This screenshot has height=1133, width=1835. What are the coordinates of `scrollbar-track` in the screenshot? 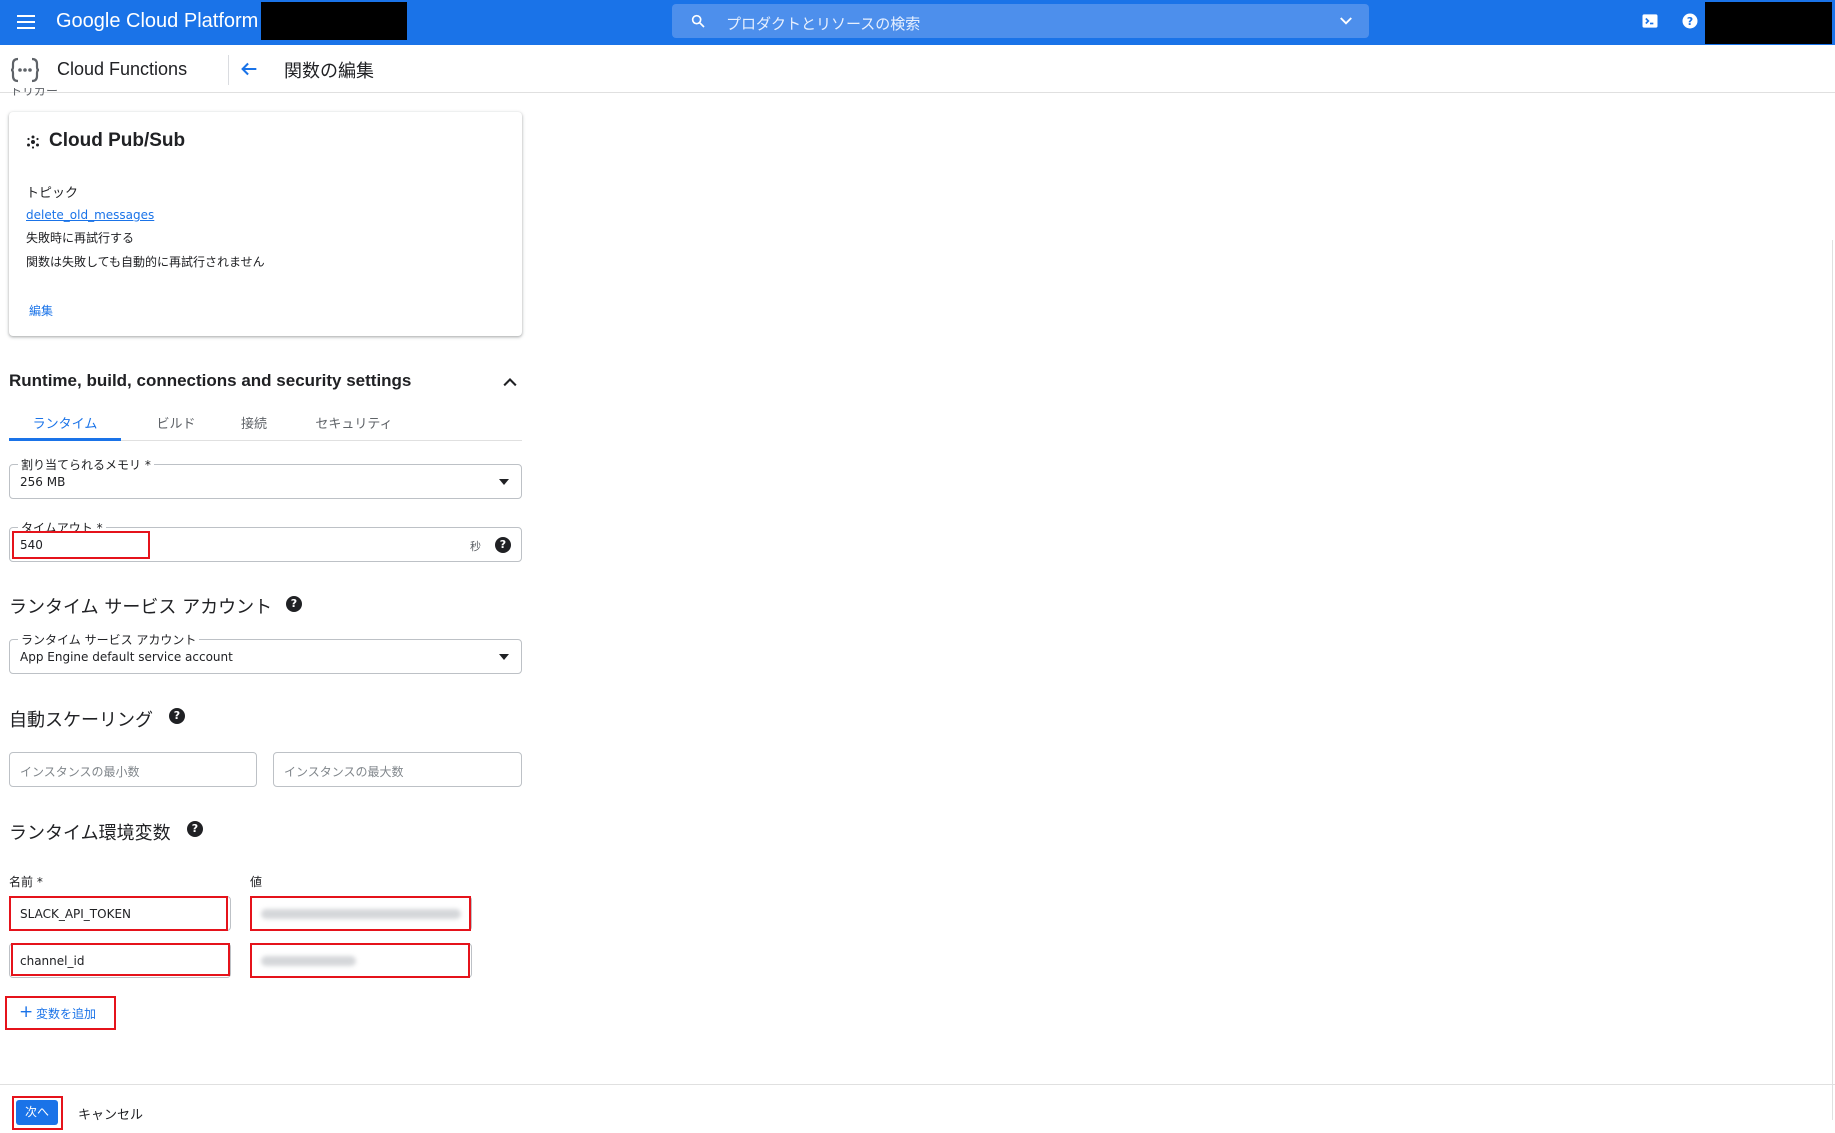 It's located at (1832, 680).